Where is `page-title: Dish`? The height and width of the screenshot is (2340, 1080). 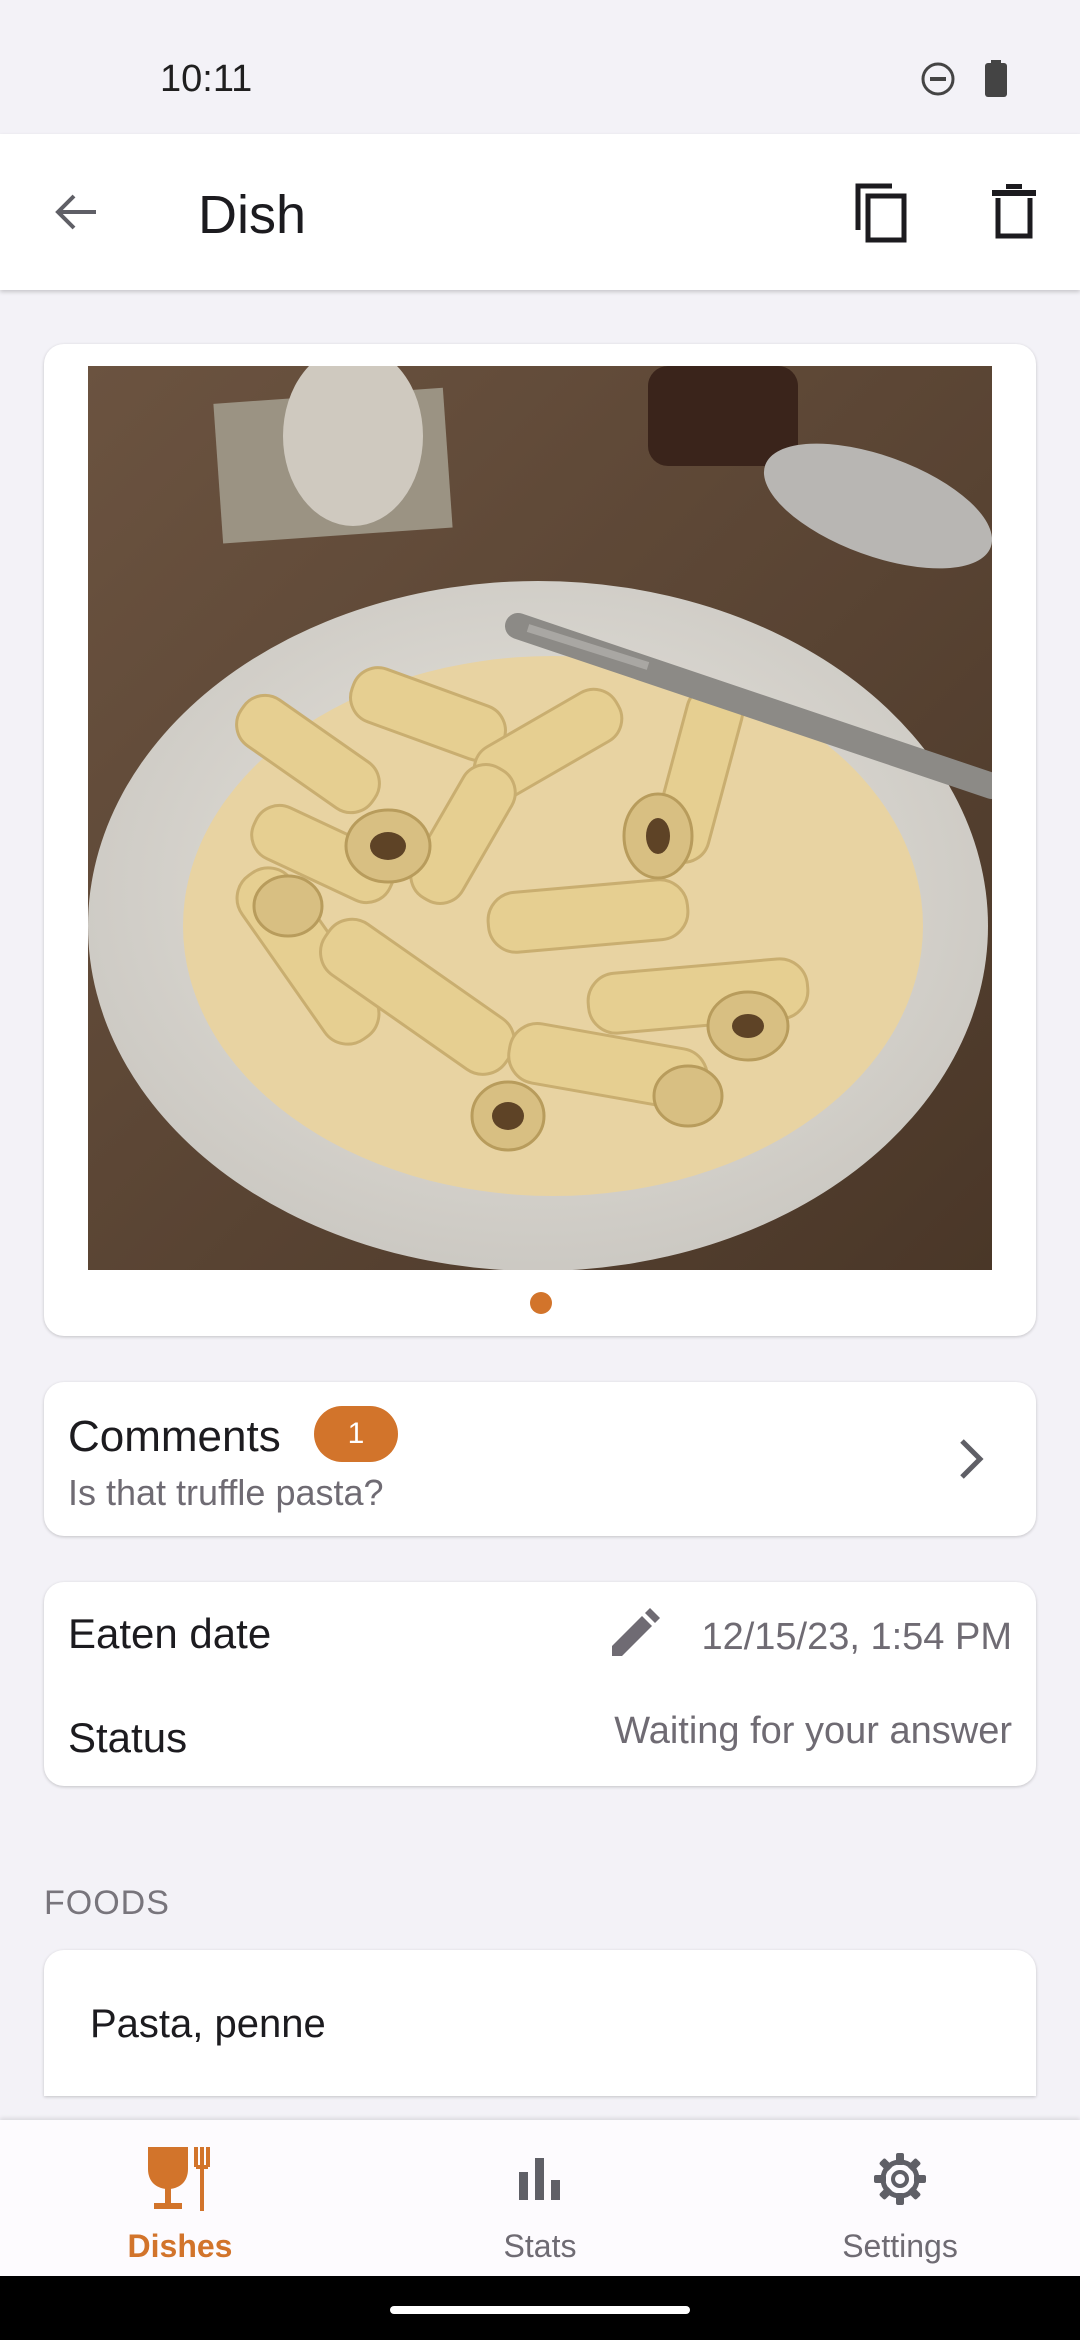 page-title: Dish is located at coordinates (252, 215).